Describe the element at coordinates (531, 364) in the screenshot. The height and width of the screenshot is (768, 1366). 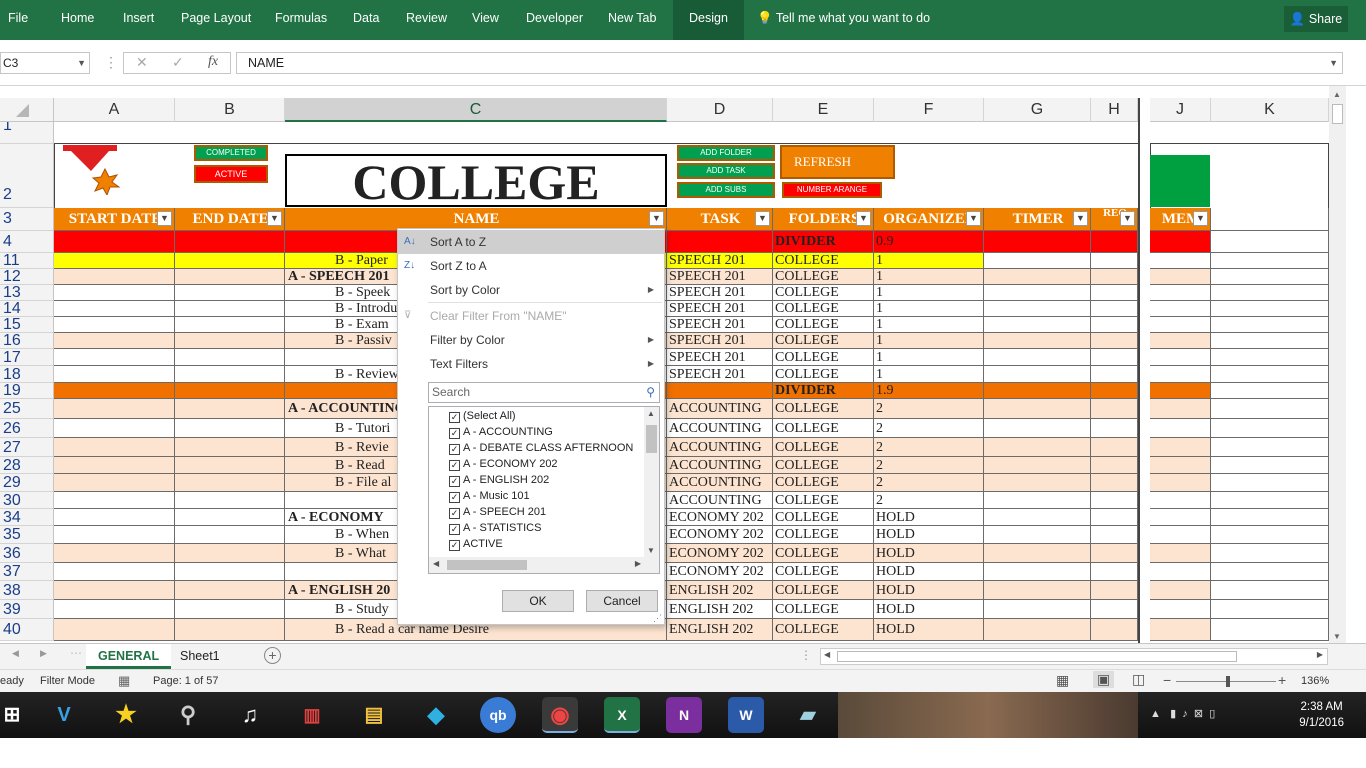
I see `text-filters: Text Filters ▶` at that location.